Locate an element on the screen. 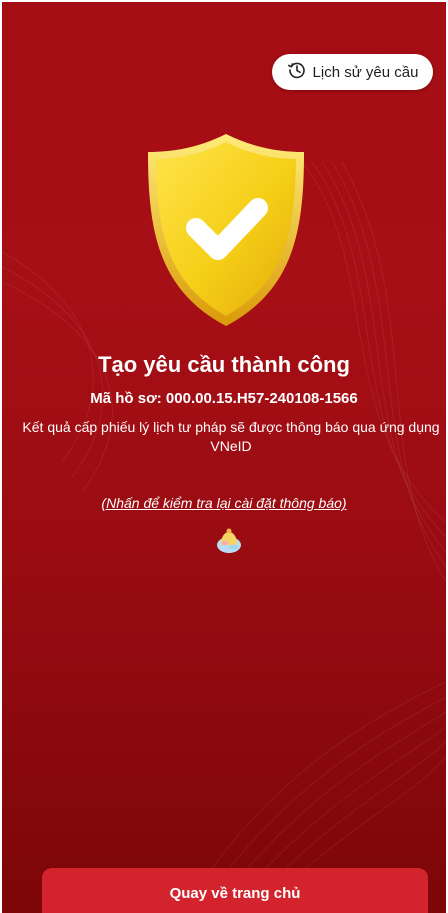 Image resolution: width=448 pixels, height=913 pixels. back-to-home-button: Quay về trang chủ is located at coordinates (235, 890).